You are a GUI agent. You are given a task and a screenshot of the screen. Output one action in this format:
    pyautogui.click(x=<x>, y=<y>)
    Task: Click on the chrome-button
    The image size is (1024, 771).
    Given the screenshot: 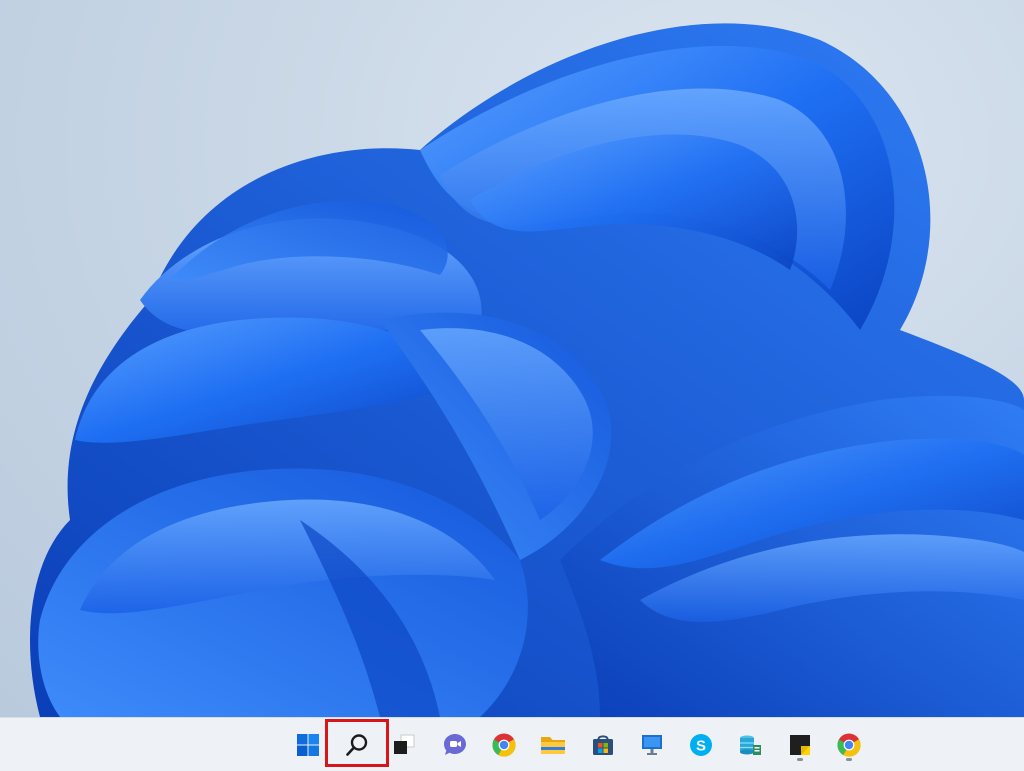 What is the action you would take?
    pyautogui.click(x=504, y=745)
    